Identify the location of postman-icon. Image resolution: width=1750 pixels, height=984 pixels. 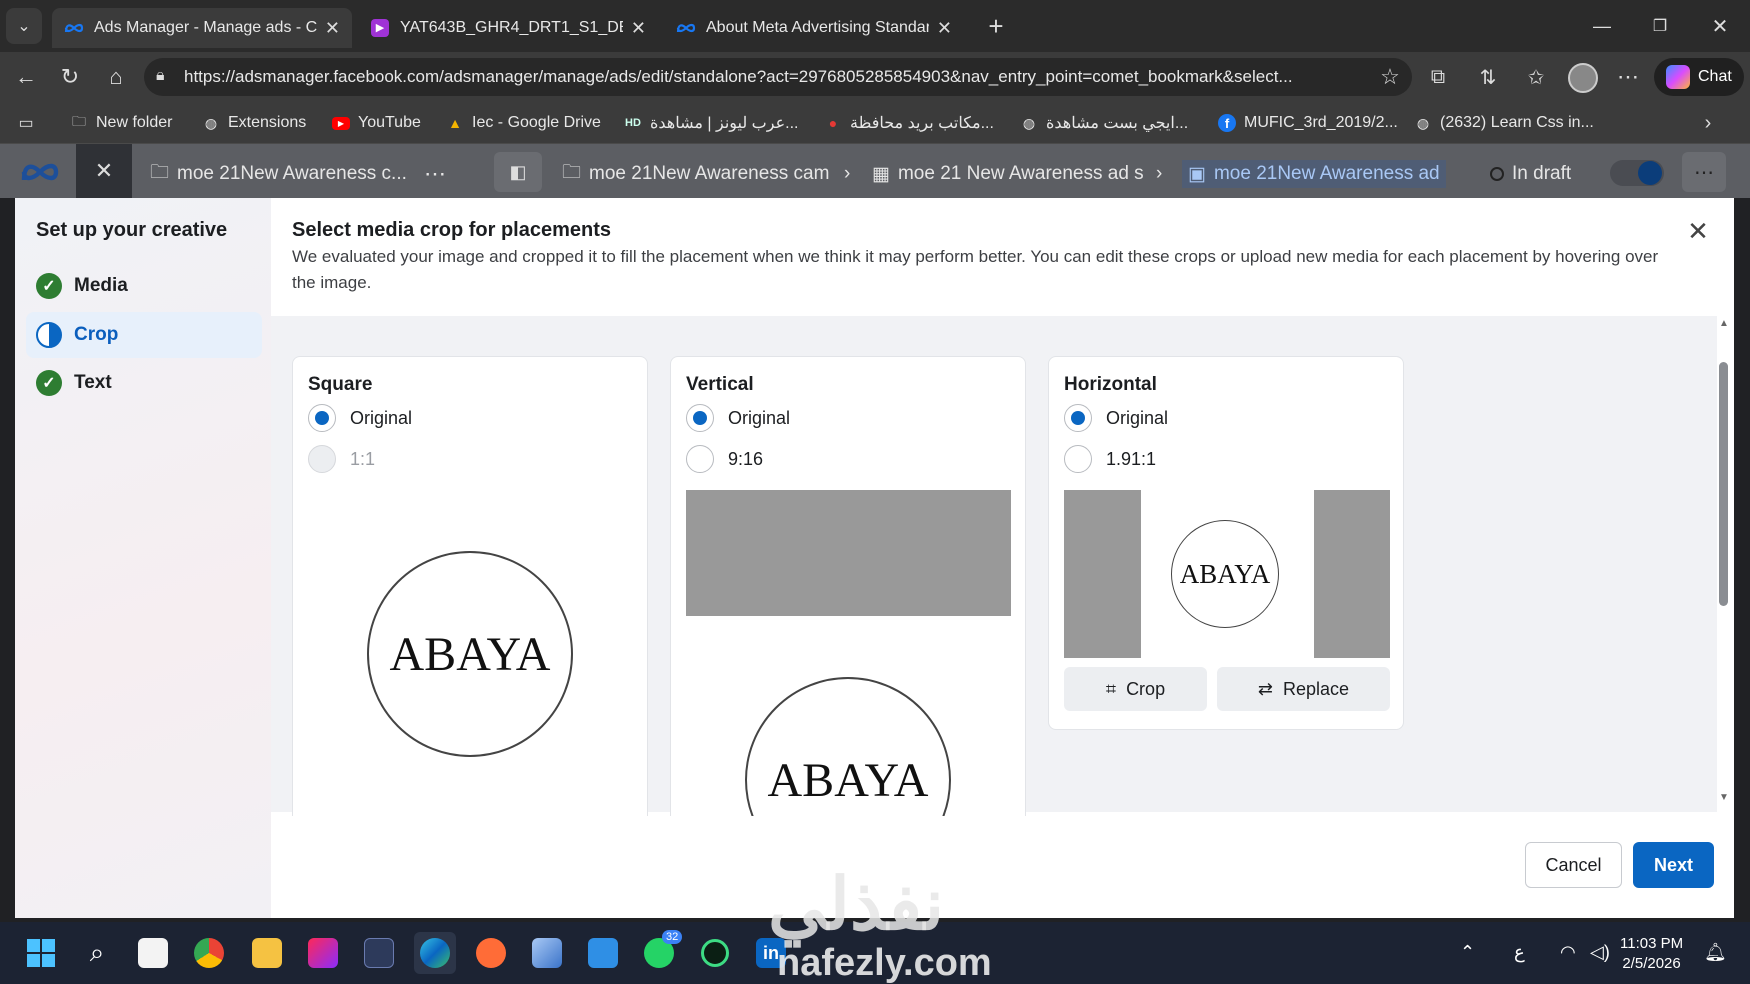
(491, 953).